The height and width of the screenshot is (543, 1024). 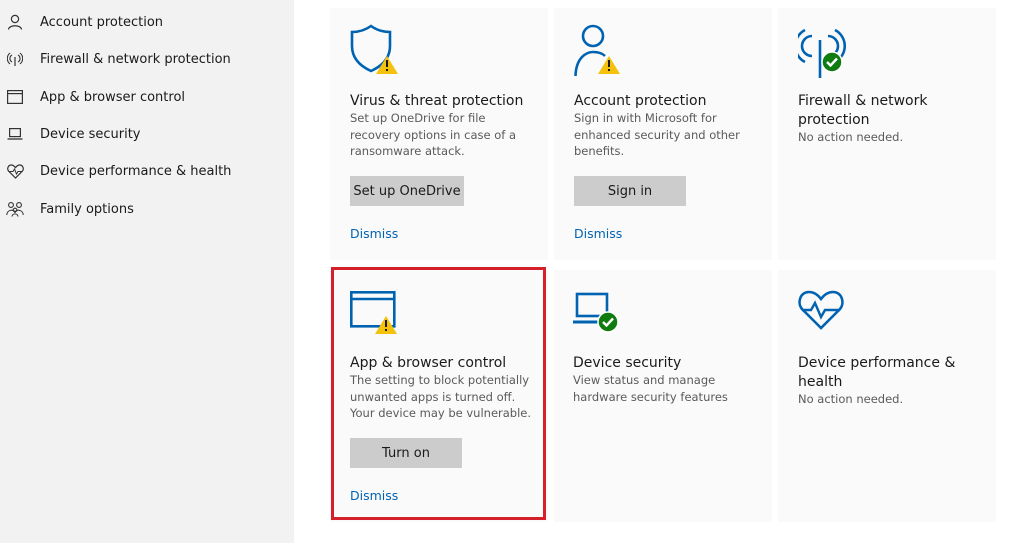 What do you see at coordinates (15, 59) in the screenshot?
I see `wireless-icon` at bounding box center [15, 59].